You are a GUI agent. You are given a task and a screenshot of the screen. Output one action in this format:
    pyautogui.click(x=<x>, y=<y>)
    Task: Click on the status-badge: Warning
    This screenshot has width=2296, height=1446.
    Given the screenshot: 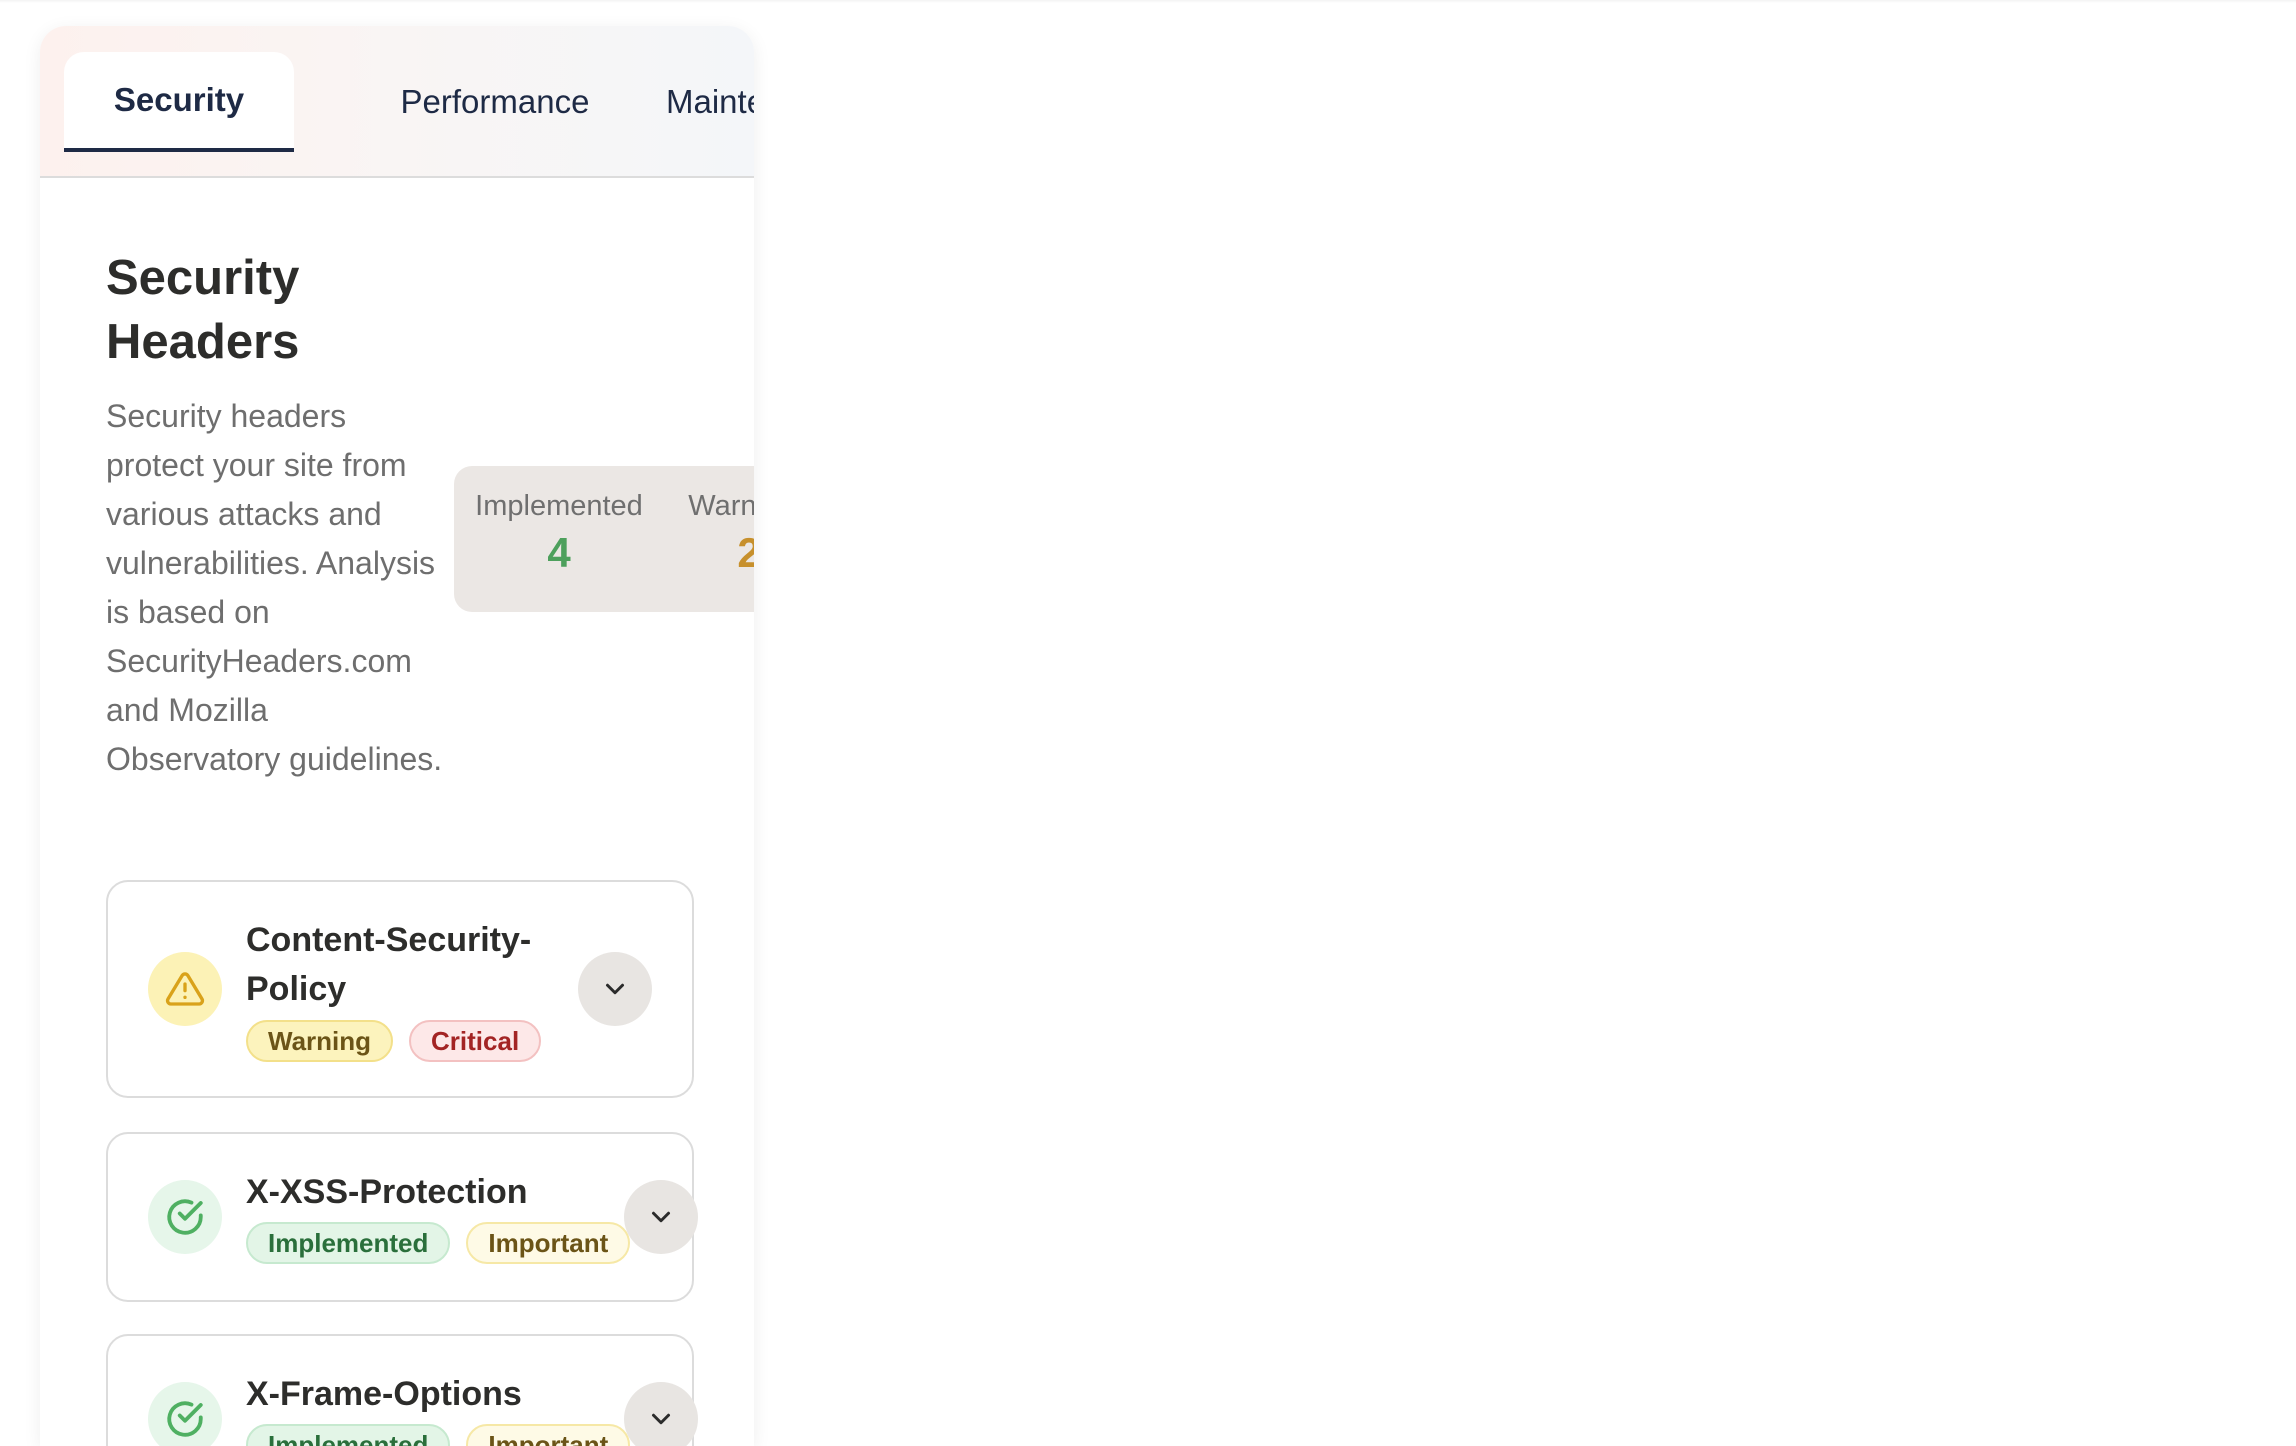 What is the action you would take?
    pyautogui.click(x=320, y=1041)
    